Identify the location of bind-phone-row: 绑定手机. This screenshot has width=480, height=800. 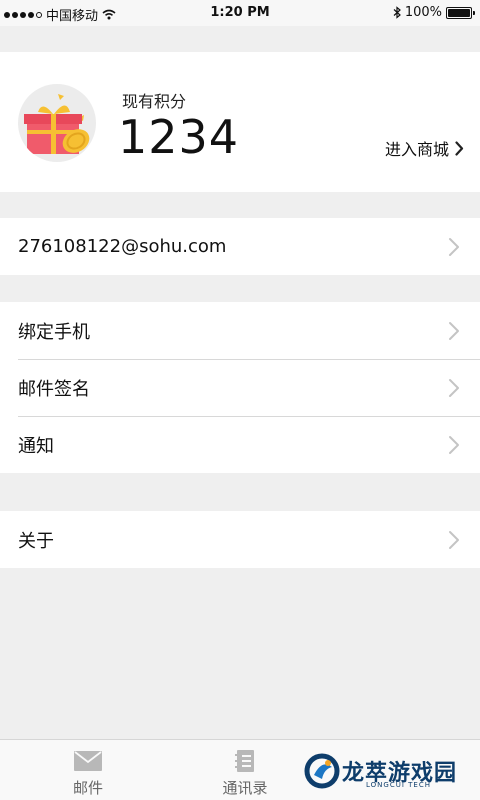
(240, 330).